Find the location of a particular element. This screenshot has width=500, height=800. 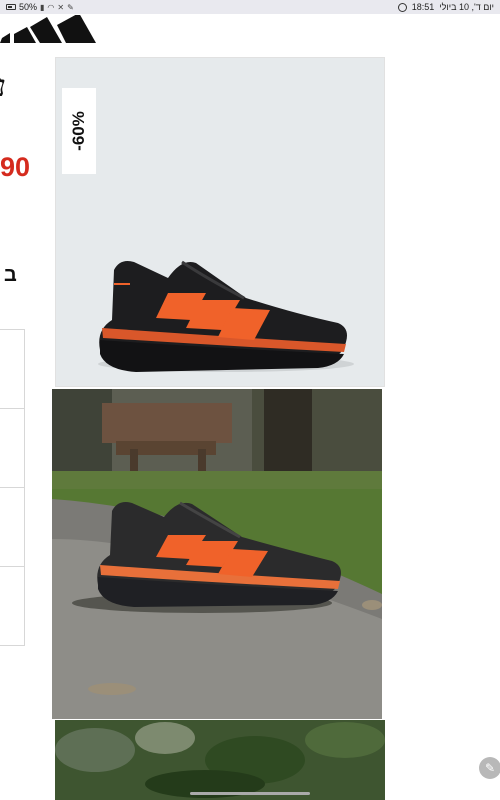

wifi-icon: ◠ is located at coordinates (51, 7).